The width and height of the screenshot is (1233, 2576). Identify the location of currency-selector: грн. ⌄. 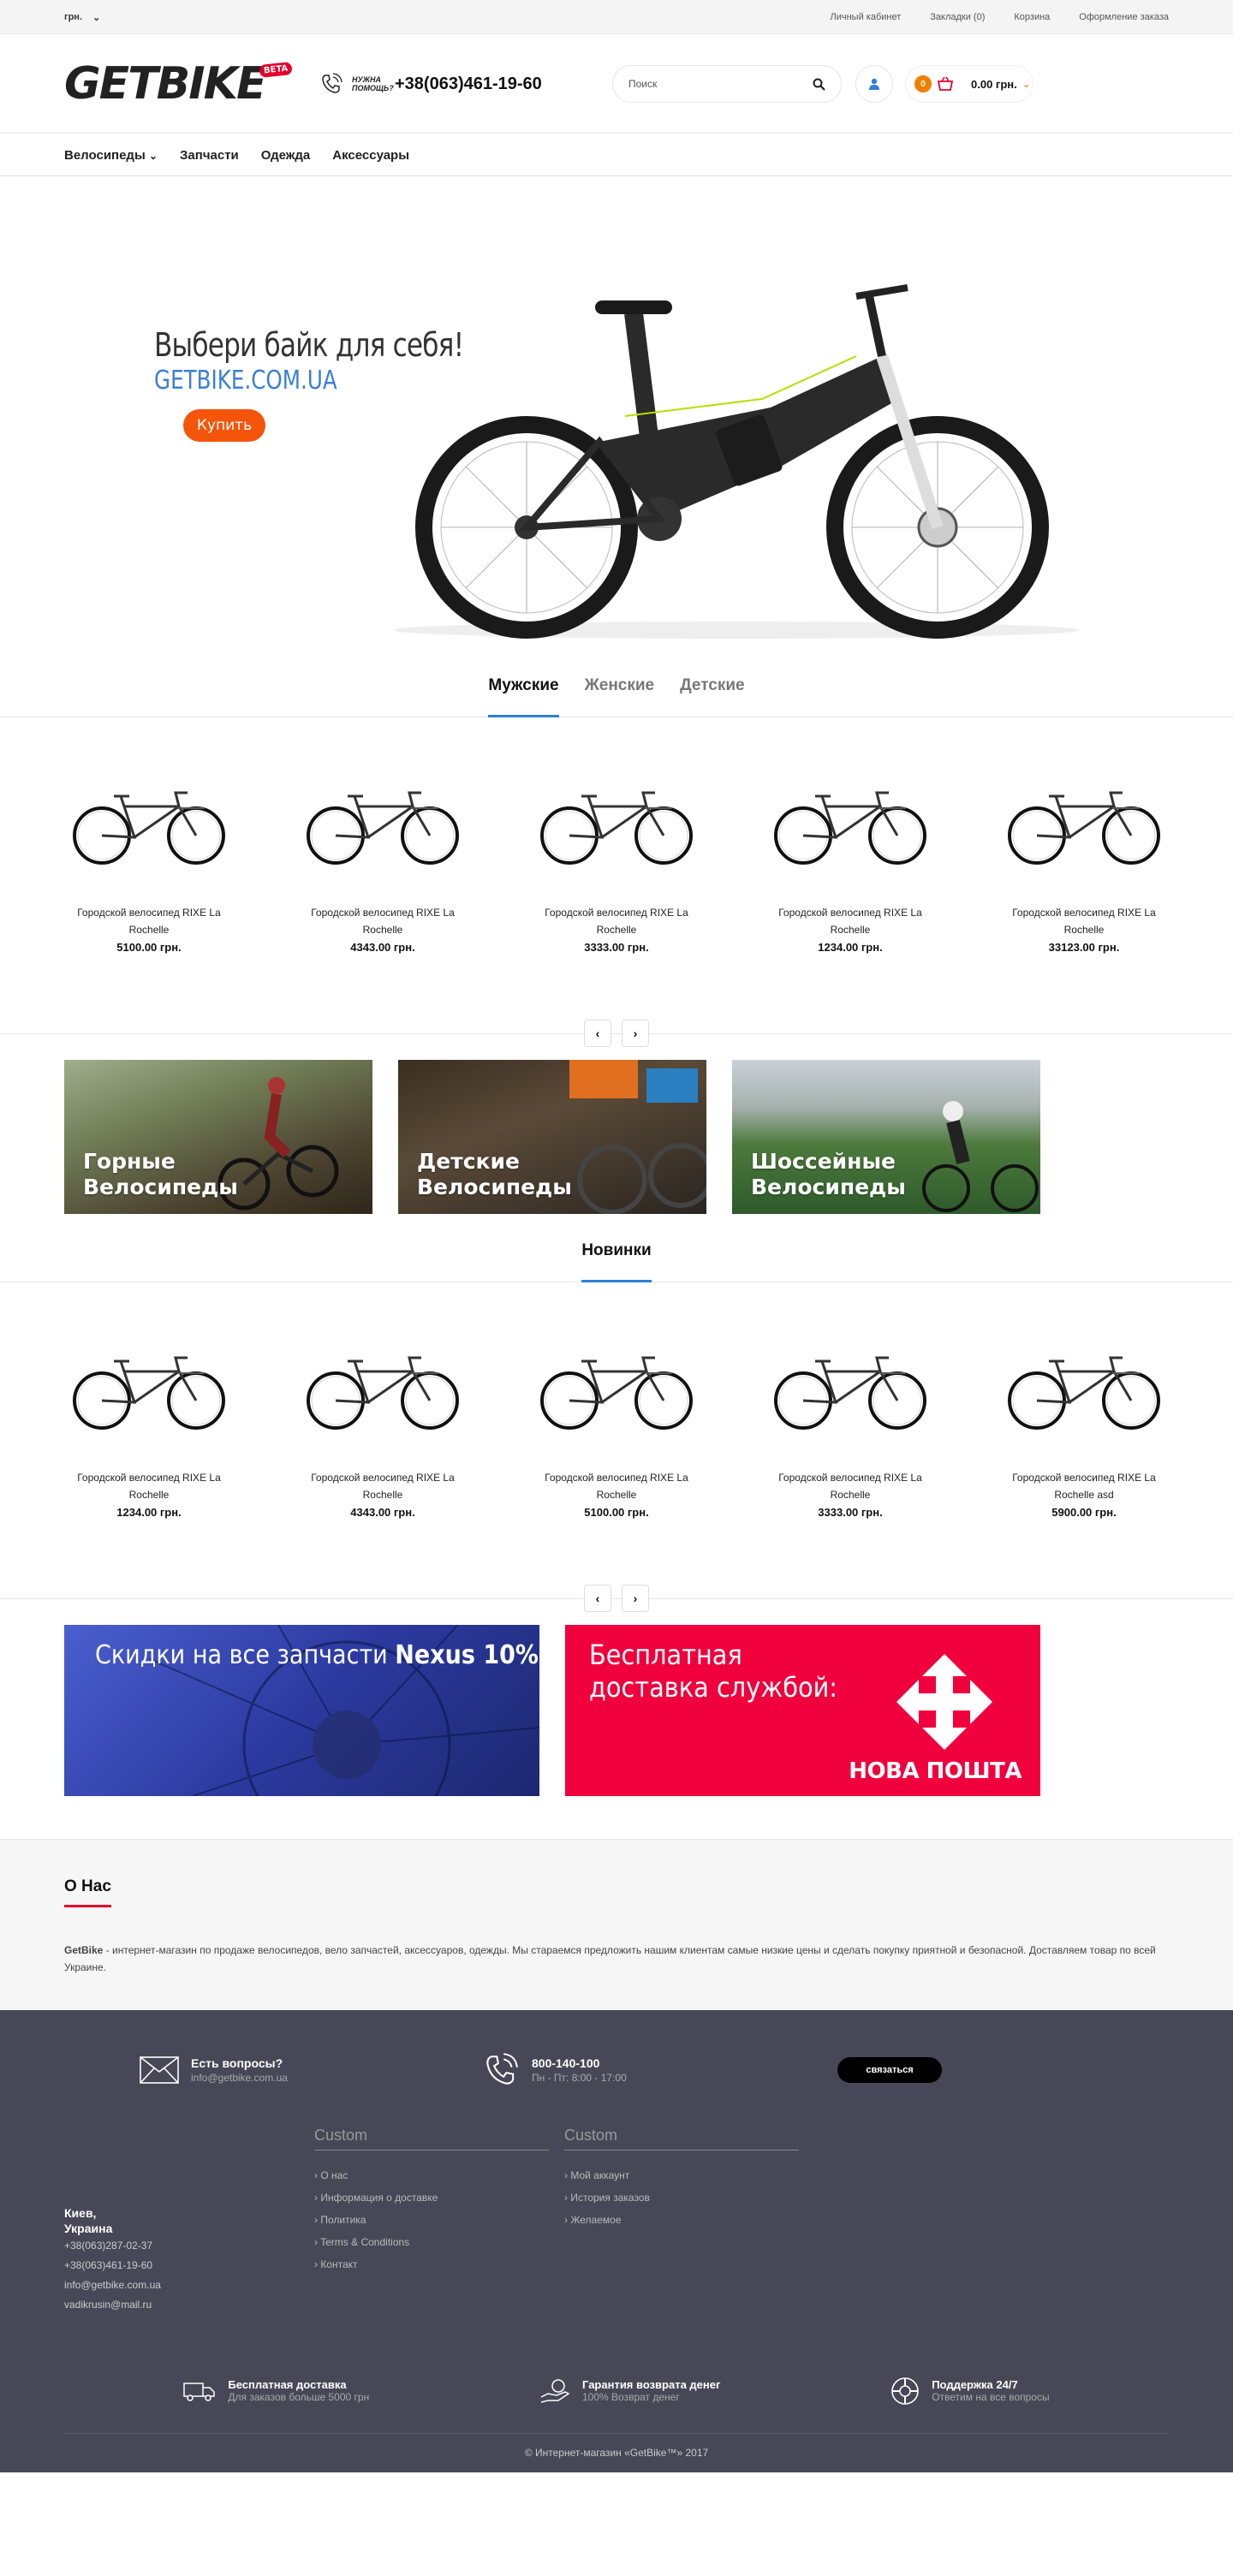
(82, 17).